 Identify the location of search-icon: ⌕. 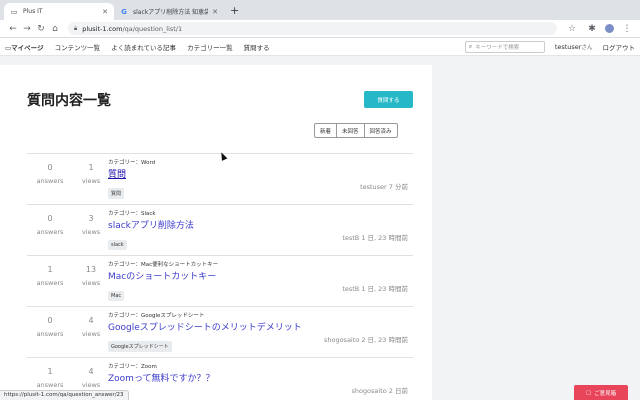
(470, 46).